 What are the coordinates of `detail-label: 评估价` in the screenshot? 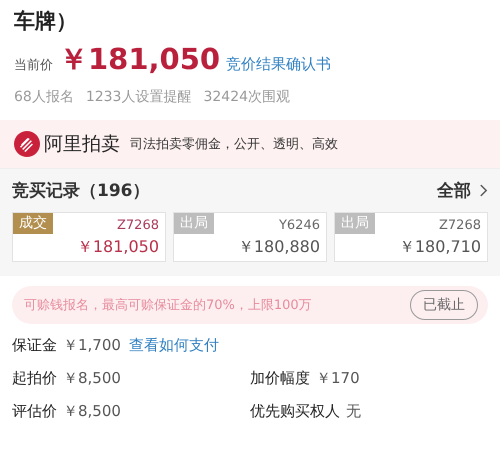 It's located at (34, 411).